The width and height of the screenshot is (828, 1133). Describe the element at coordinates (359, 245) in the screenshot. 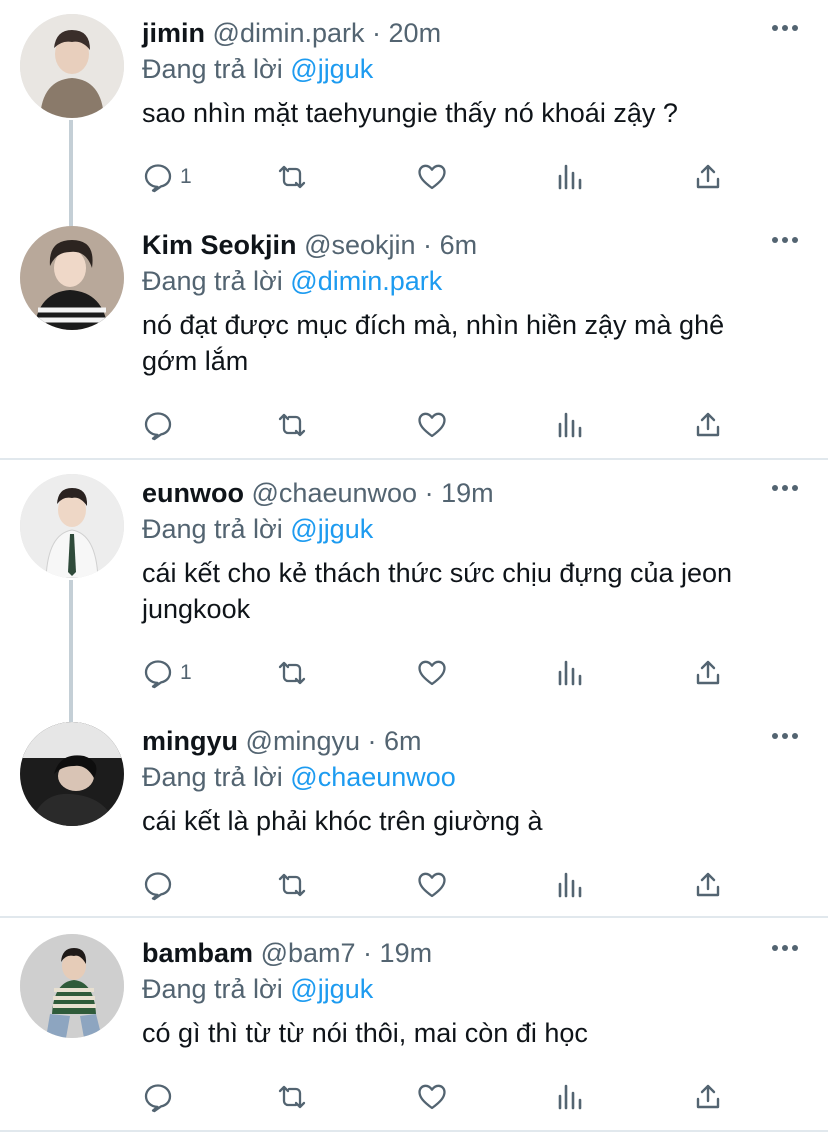

I see `user-handle: @seokjin` at that location.